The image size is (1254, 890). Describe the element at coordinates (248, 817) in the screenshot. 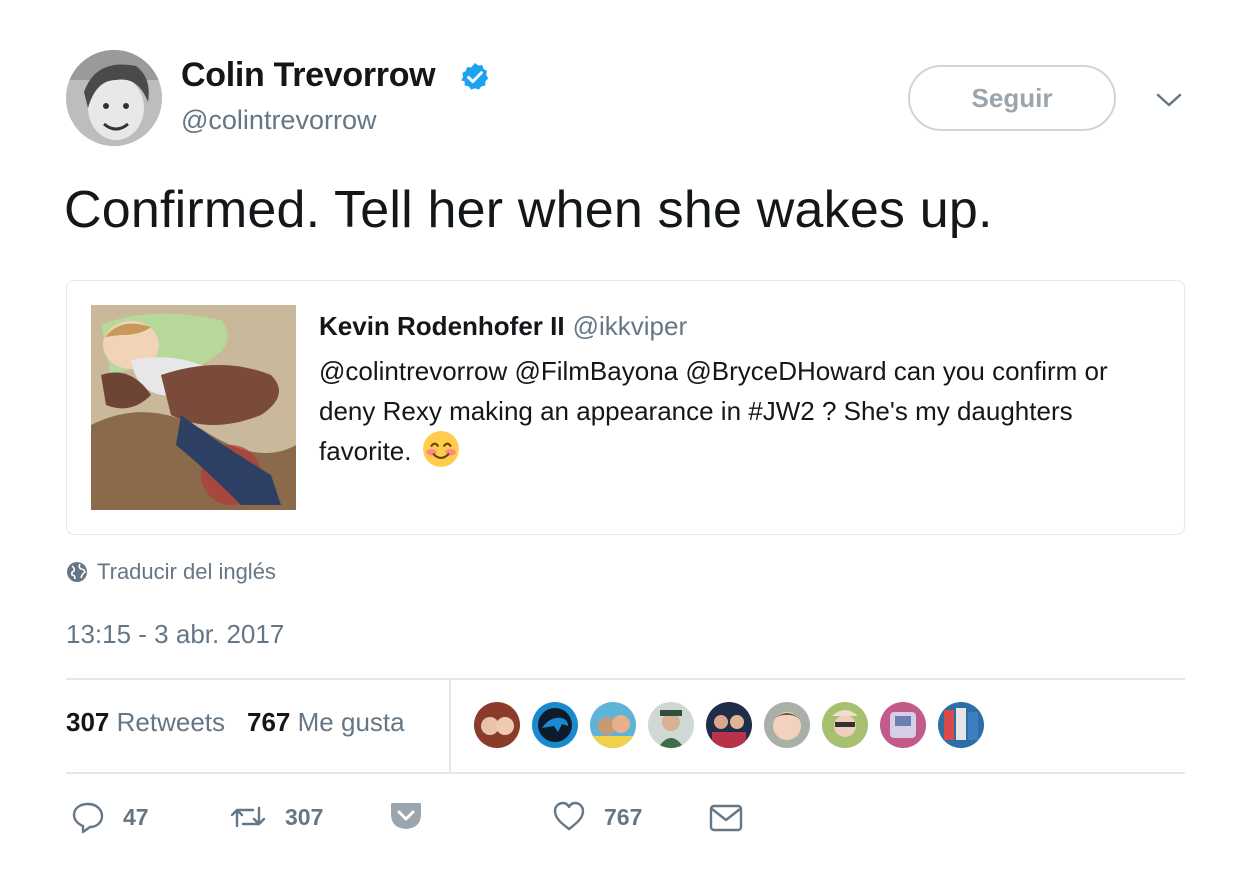

I see `retweet-icon` at that location.